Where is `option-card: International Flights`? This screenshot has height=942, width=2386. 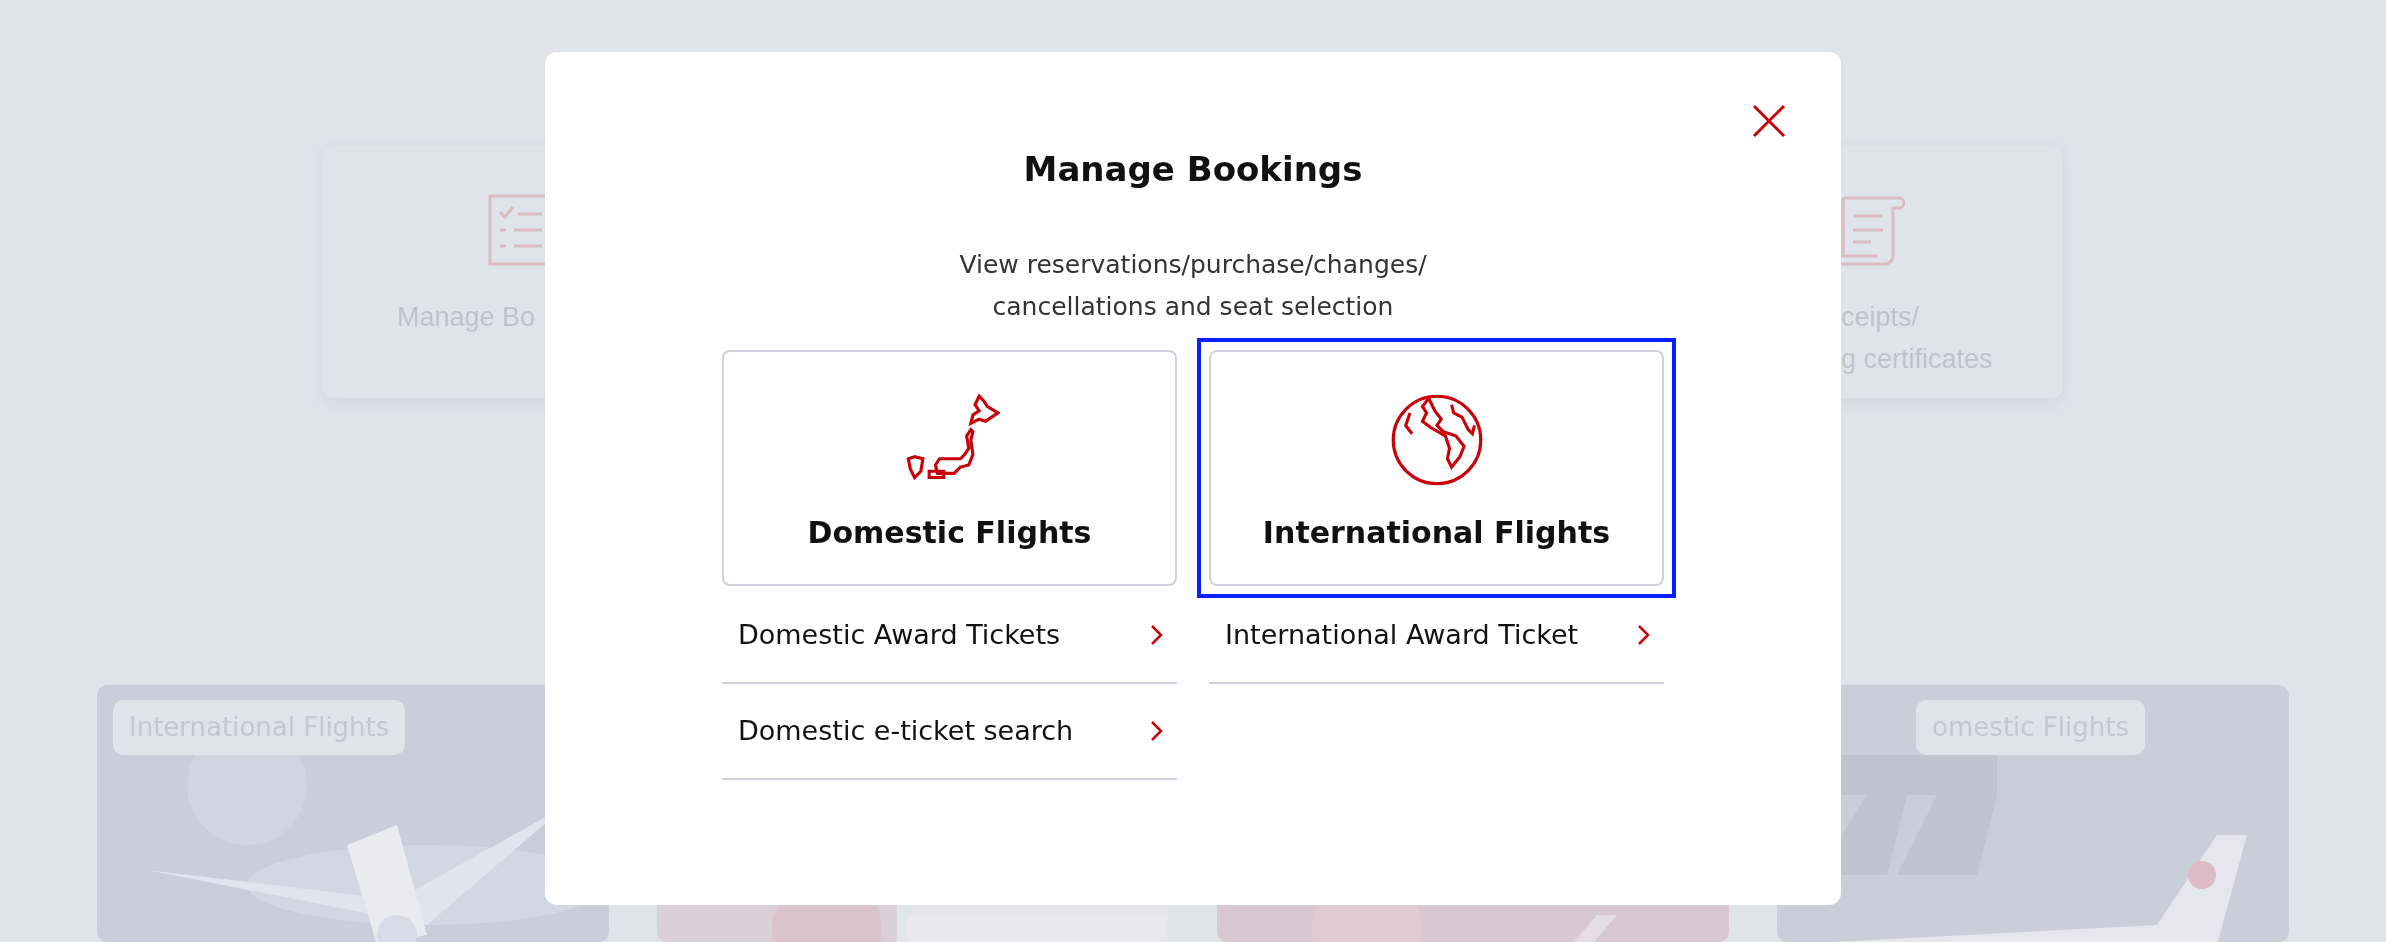 option-card: International Flights is located at coordinates (1436, 467).